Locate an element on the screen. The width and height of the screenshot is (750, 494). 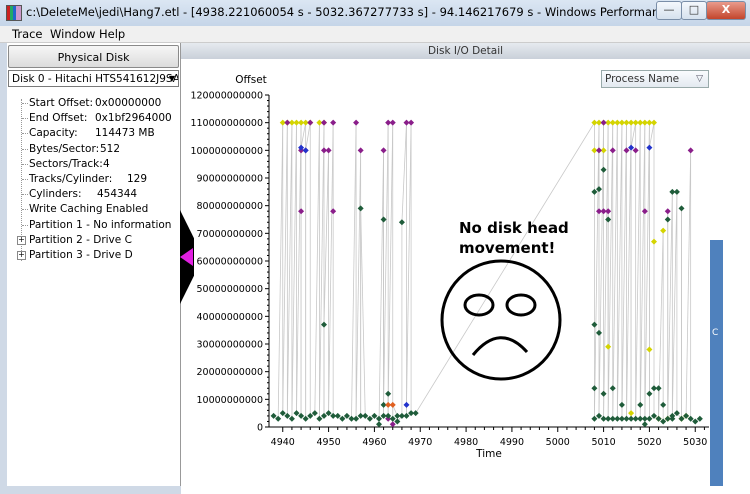
maximize-button: □ is located at coordinates (694, 10).